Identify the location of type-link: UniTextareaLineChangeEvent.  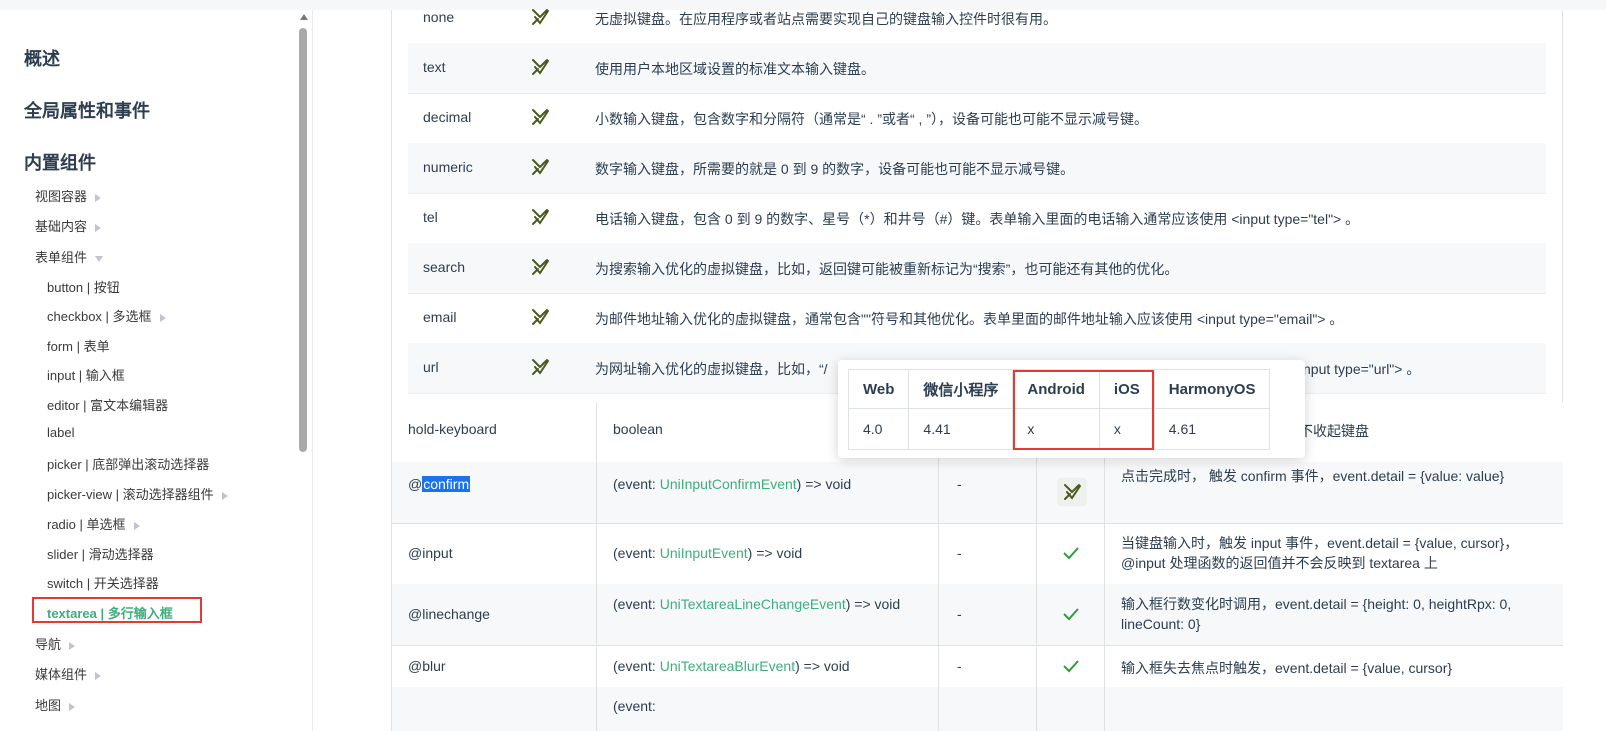
(753, 604).